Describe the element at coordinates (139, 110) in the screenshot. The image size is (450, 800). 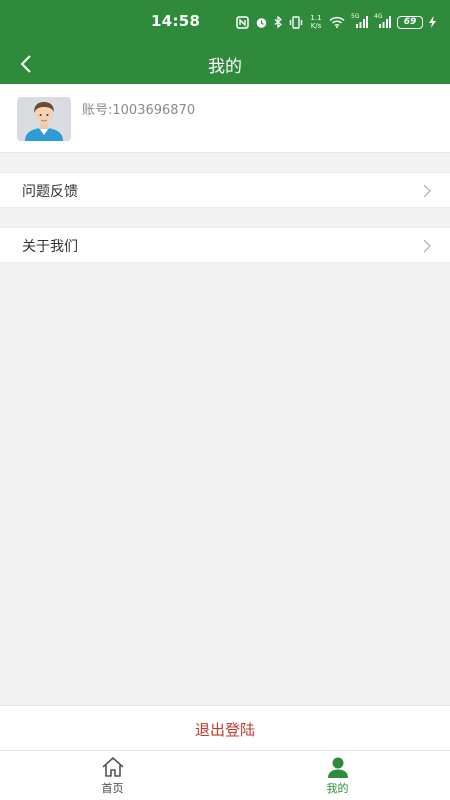
I see `account-number: 账号:1003696870` at that location.